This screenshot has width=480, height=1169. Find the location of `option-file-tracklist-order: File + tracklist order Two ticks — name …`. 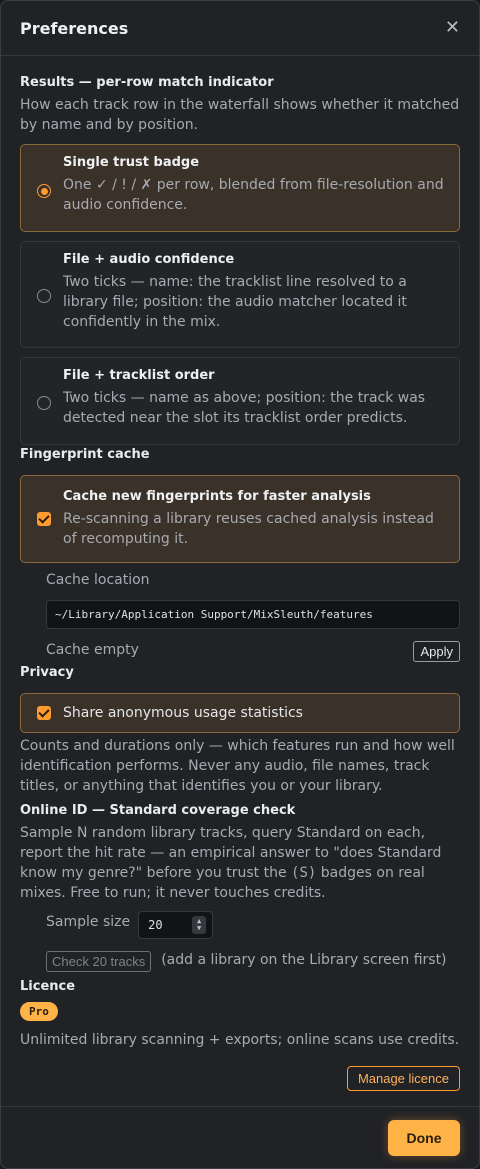

option-file-tracklist-order: File + tracklist order Two ticks — name … is located at coordinates (240, 401).